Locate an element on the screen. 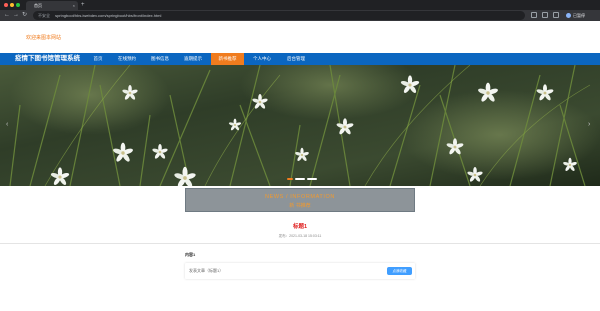 This screenshot has height=311, width=600. maximize-window-button is located at coordinates (18, 5).